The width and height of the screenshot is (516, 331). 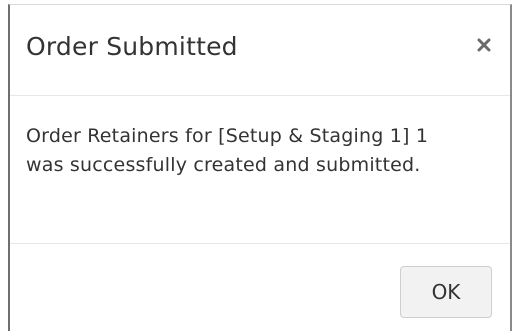 I want to click on dialog-title: Order Submitted, so click(x=132, y=46).